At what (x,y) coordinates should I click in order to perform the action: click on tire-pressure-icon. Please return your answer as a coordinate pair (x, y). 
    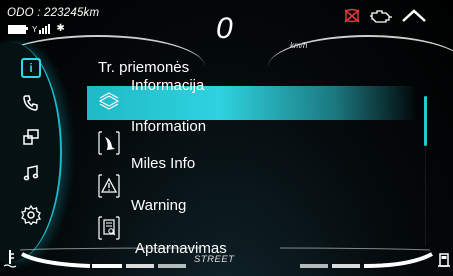
    Looking at the image, I should click on (109, 143).